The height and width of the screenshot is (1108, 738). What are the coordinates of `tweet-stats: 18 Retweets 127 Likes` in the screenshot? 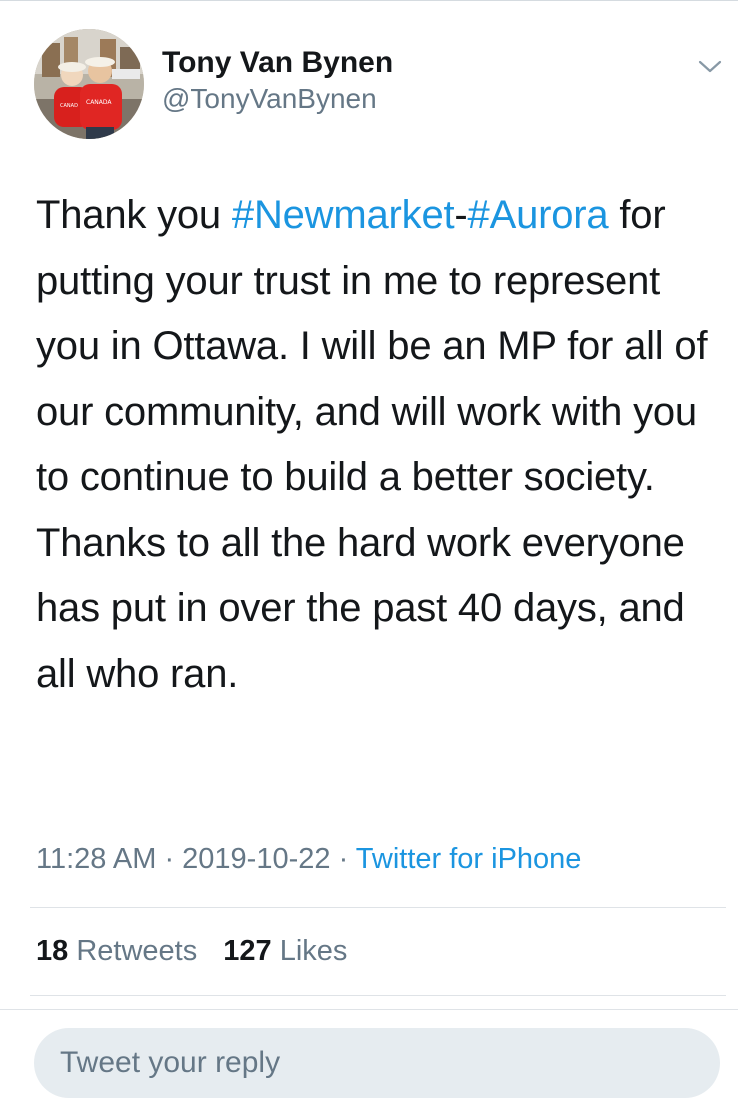 It's located at (200, 951).